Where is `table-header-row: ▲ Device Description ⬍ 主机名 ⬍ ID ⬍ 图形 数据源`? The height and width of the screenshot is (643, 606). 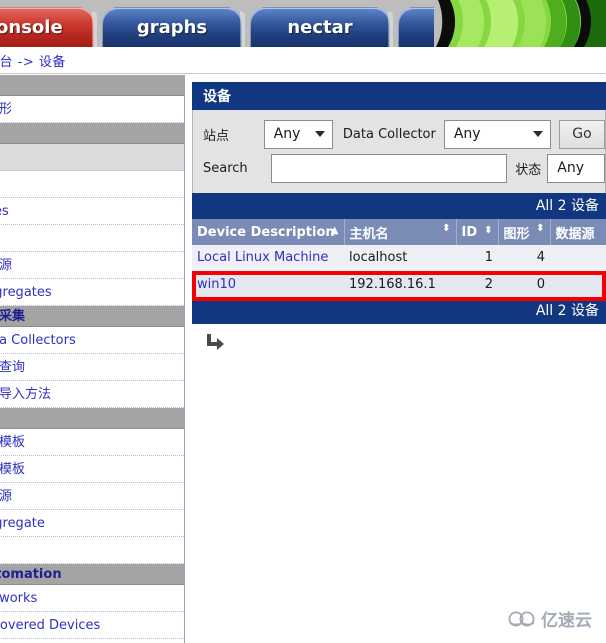
table-header-row: ▲ Device Description ⬍ 主机名 ⬍ ID ⬍ 图形 数据源 is located at coordinates (399, 232).